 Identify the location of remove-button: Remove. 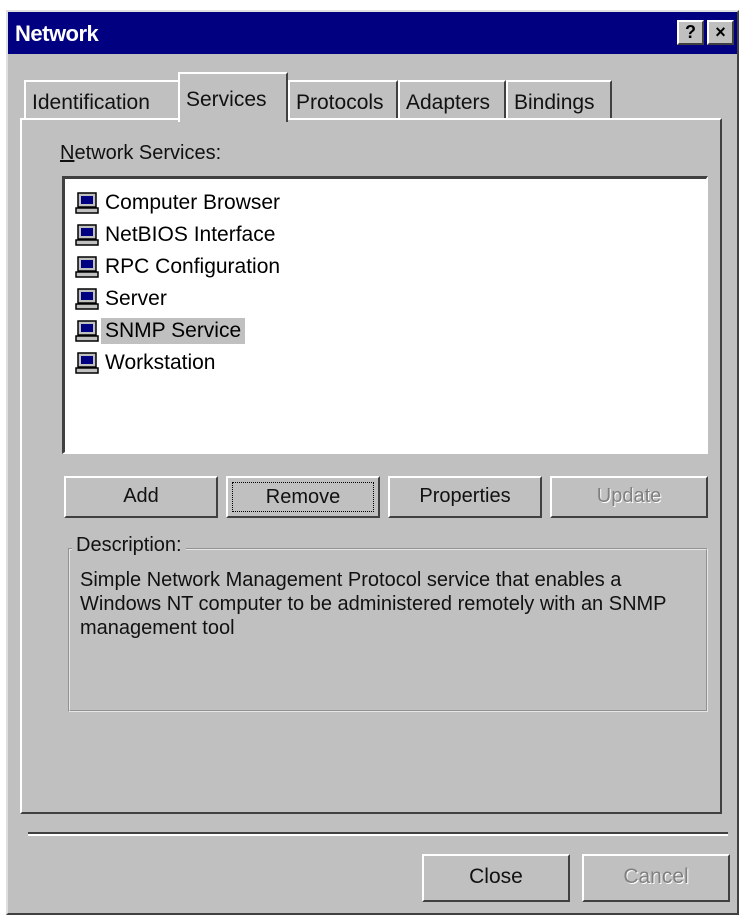
(303, 497).